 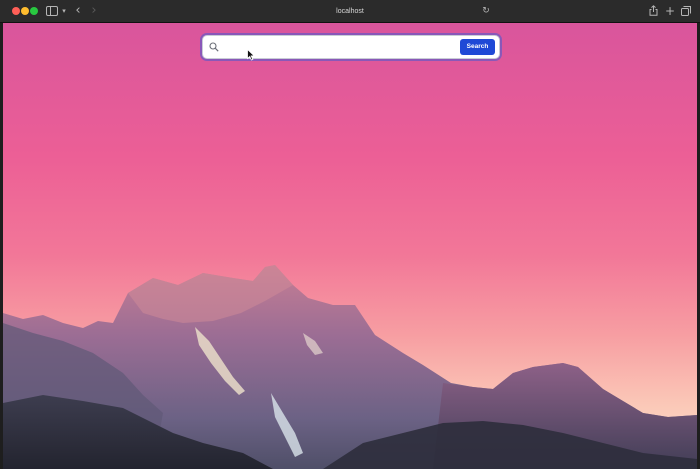 What do you see at coordinates (653, 11) in the screenshot?
I see `share-icon` at bounding box center [653, 11].